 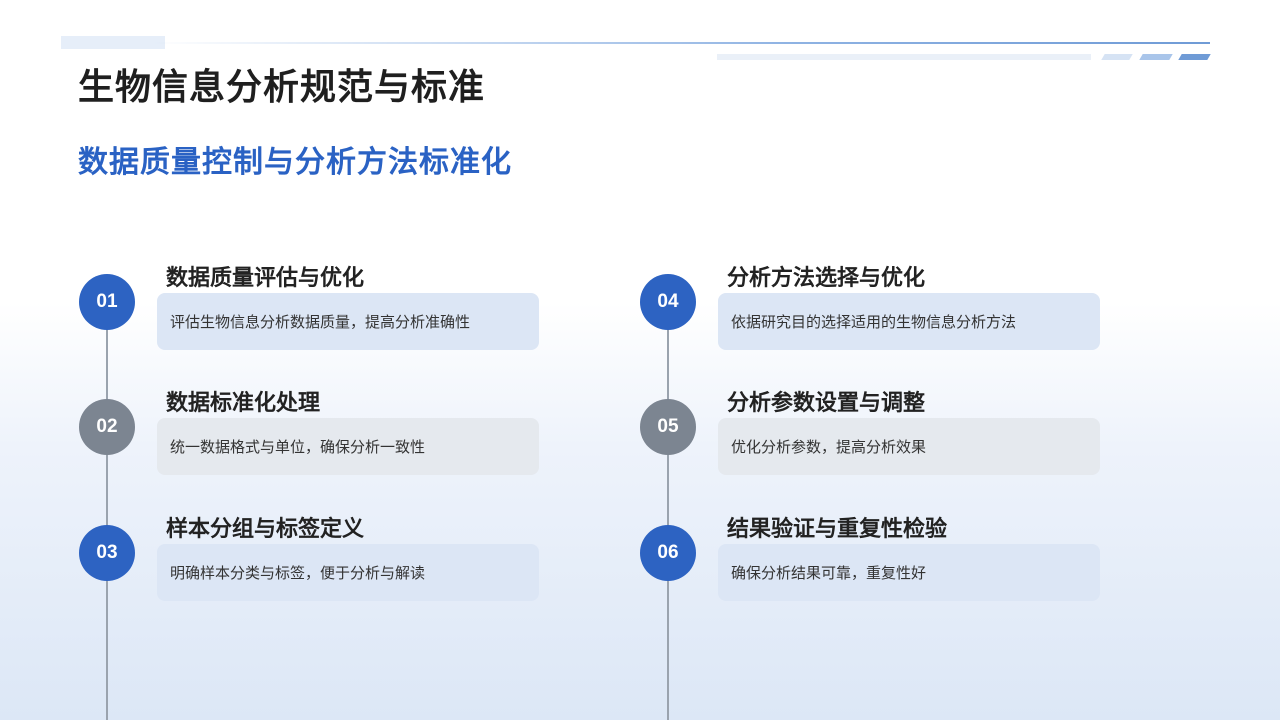 What do you see at coordinates (668, 511) in the screenshot?
I see `timeline-line-right` at bounding box center [668, 511].